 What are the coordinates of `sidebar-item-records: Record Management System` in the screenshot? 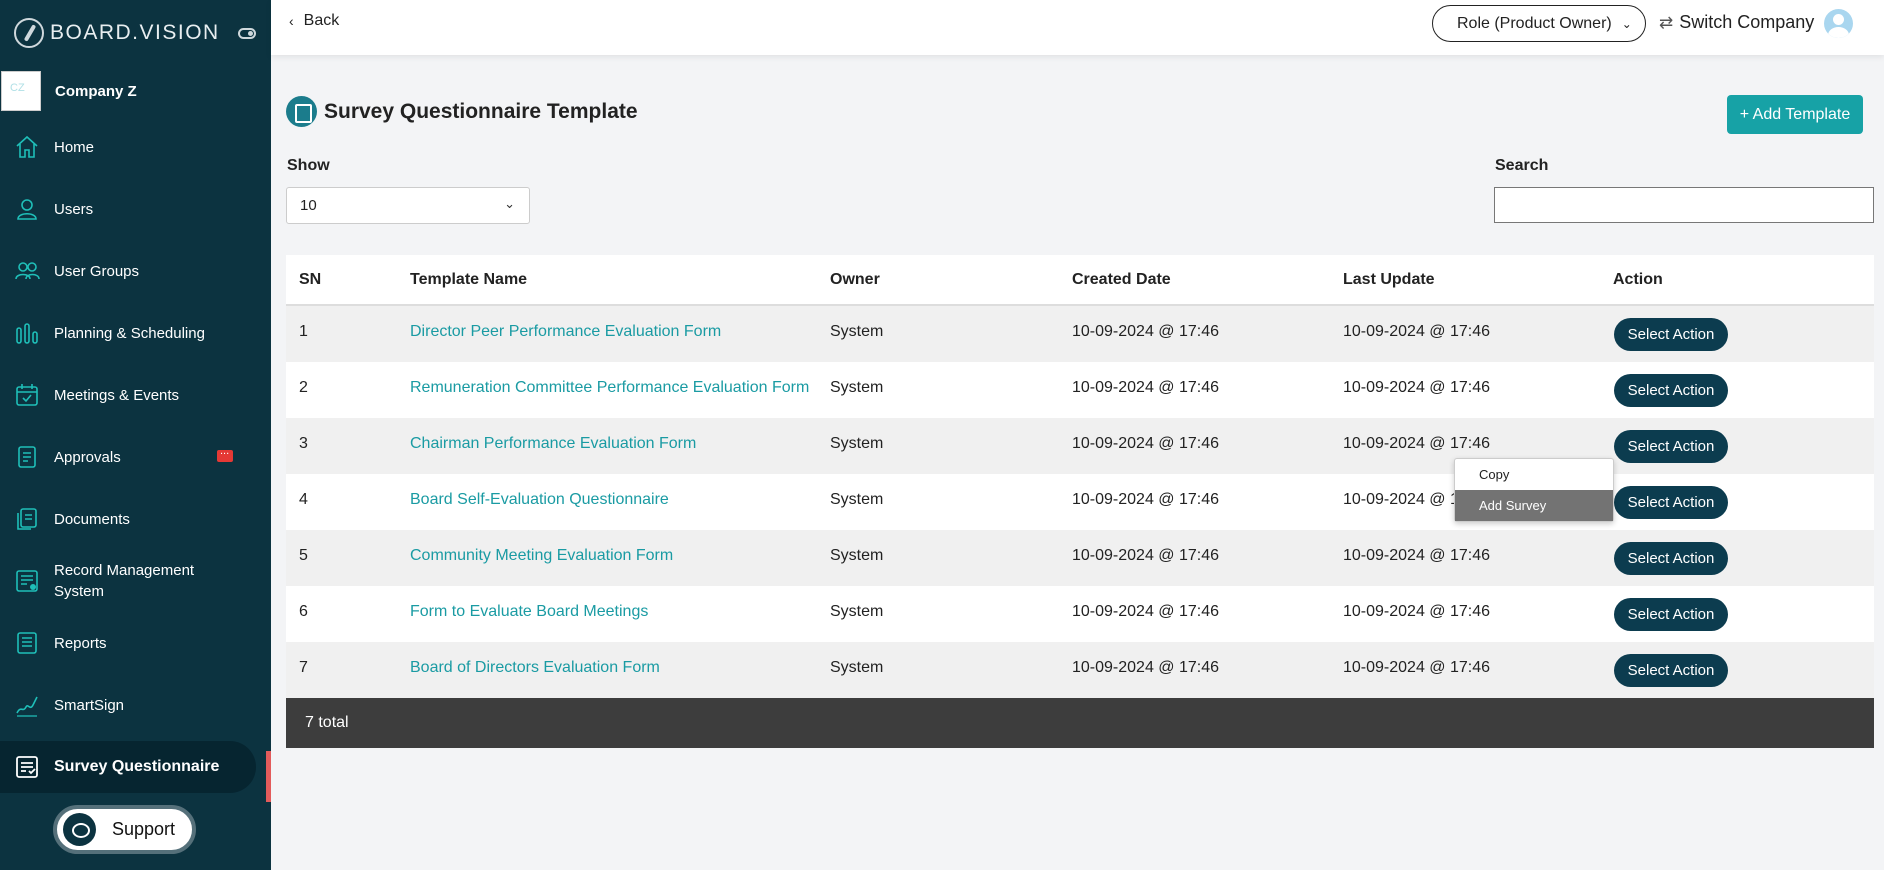 It's located at (135, 581).